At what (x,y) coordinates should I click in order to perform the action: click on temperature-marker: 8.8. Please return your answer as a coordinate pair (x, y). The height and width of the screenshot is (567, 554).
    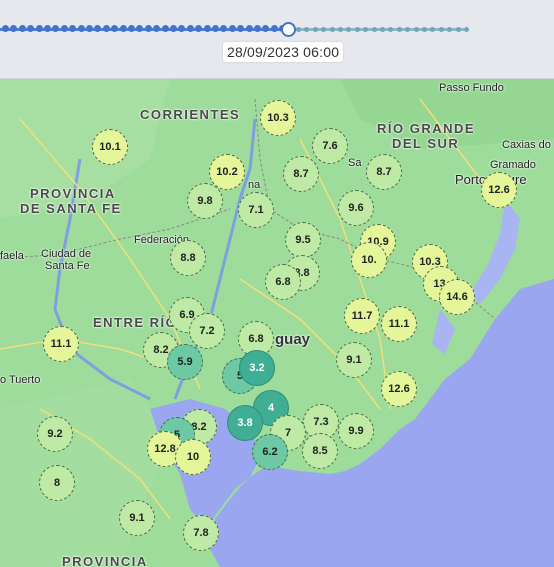
    Looking at the image, I should click on (188, 258).